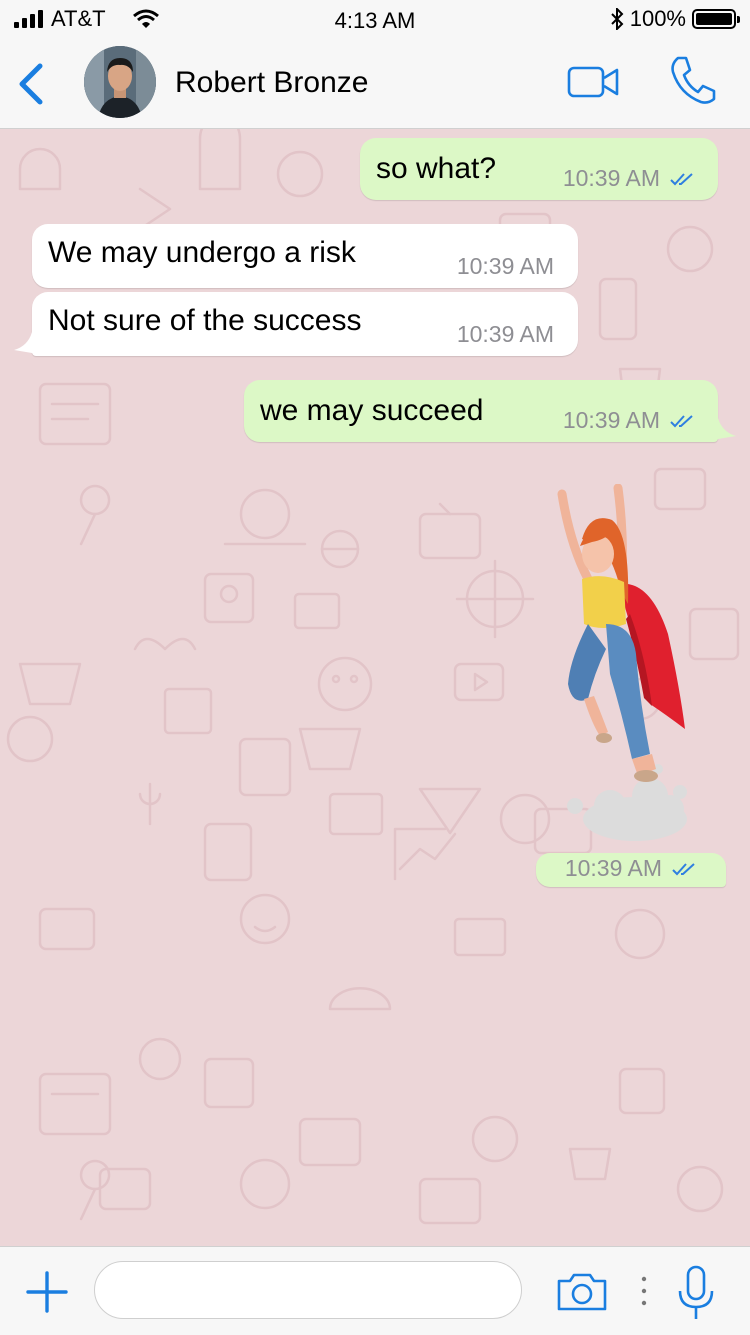 This screenshot has width=750, height=1335. I want to click on message-text: We may undergo a risk, so click(202, 252).